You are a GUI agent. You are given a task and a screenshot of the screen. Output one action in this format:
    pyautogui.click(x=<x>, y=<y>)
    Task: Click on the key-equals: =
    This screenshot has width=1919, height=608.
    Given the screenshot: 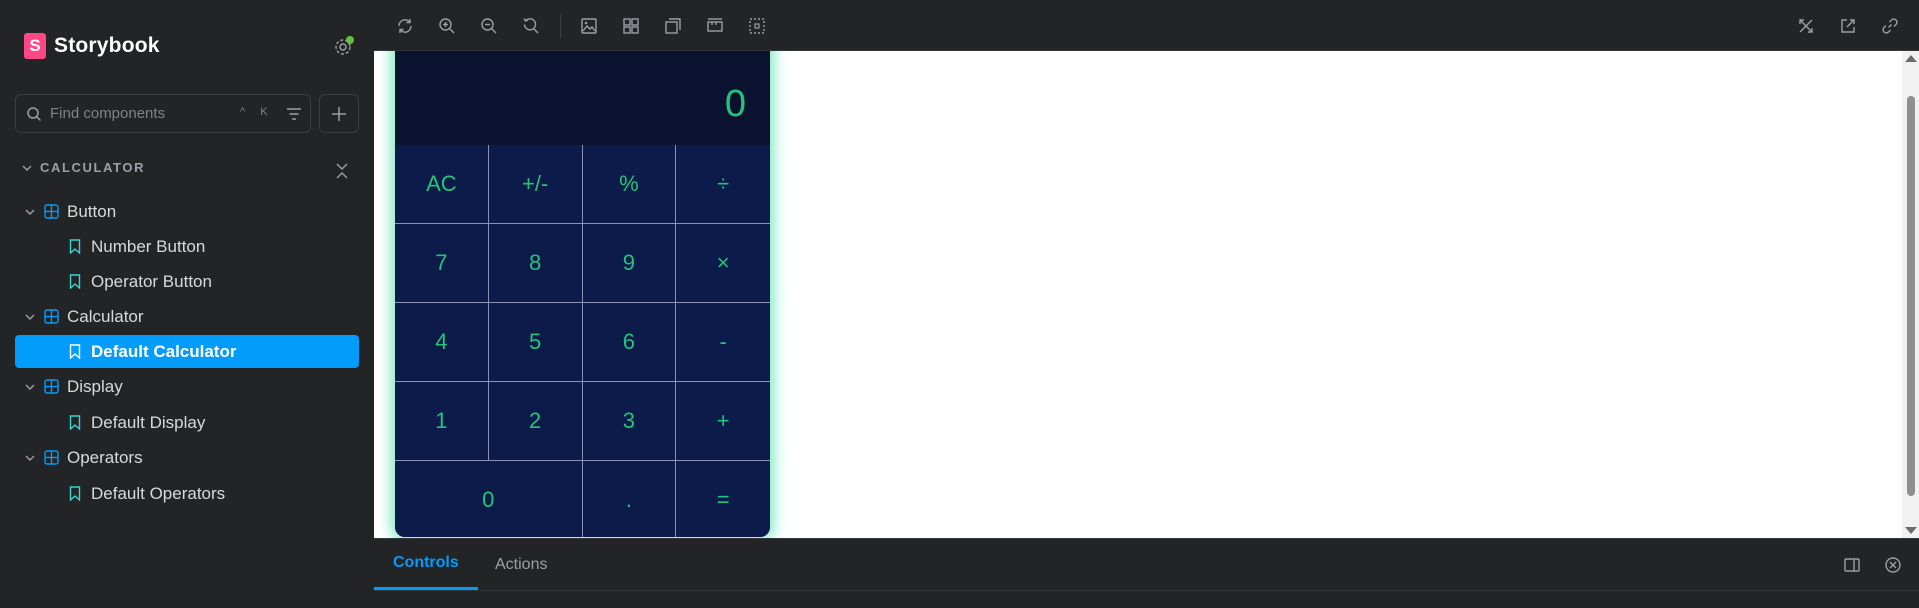 What is the action you would take?
    pyautogui.click(x=723, y=499)
    